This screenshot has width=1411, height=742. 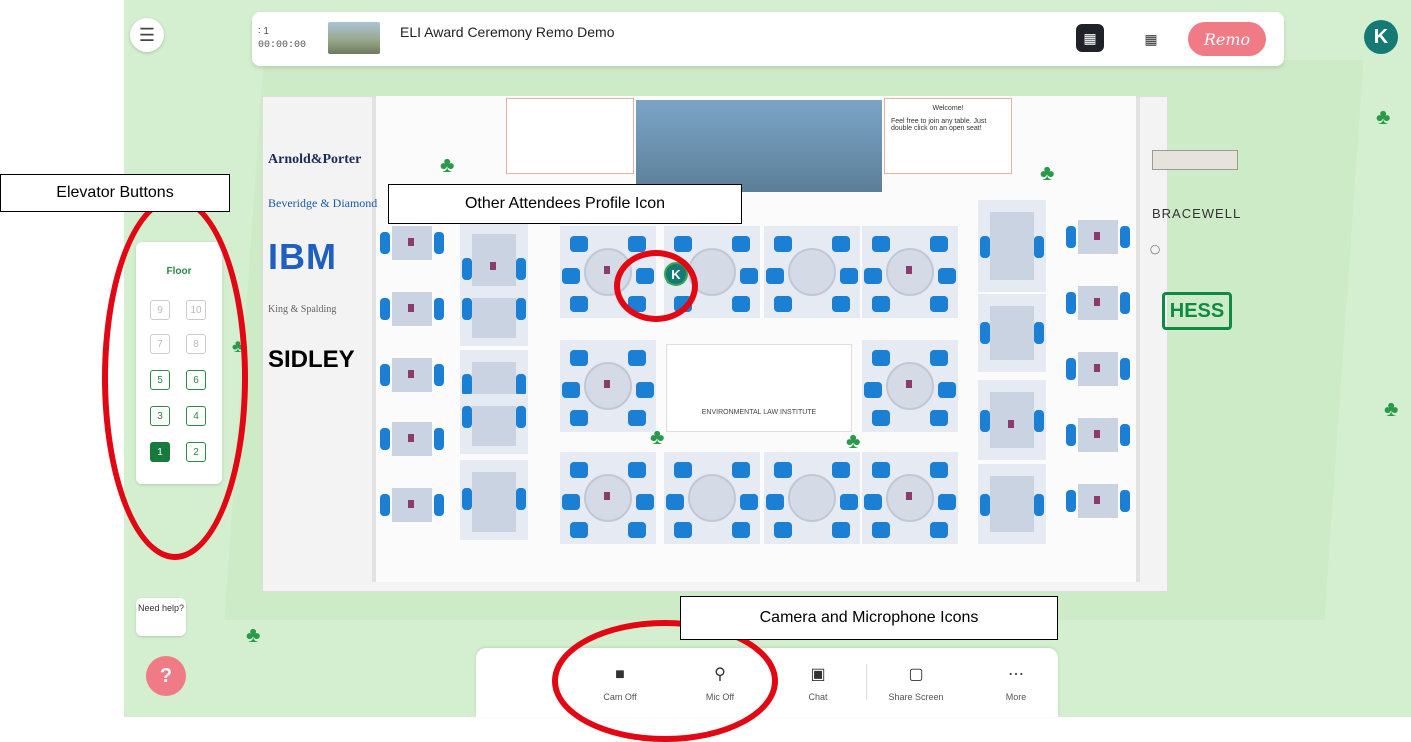 What do you see at coordinates (166, 676) in the screenshot?
I see `help-icon: ?` at bounding box center [166, 676].